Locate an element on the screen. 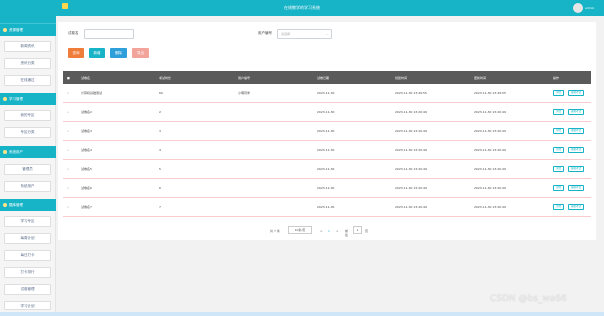 The image size is (604, 316). table-header: ■ 试卷名 考试时长 用户编号 试卷日期 创建时间 更新时间 操作 is located at coordinates (327, 77).